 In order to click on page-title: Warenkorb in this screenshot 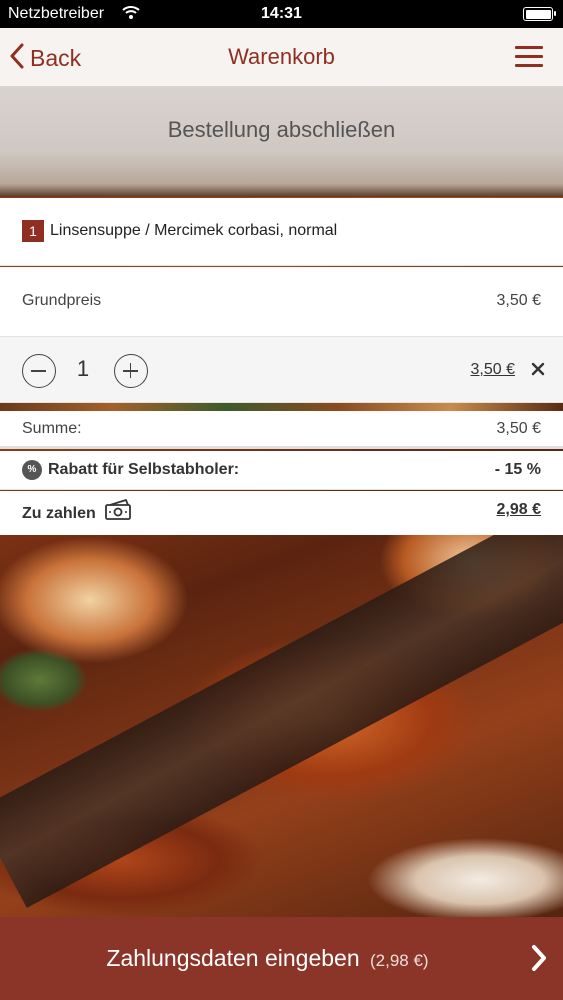, I will do `click(281, 56)`.